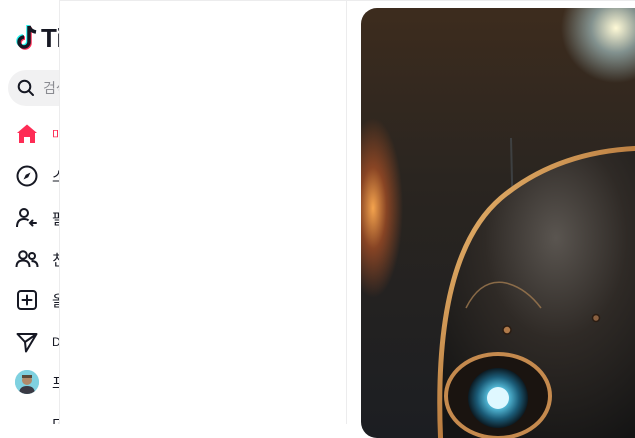 Image resolution: width=635 pixels, height=438 pixels. I want to click on logo-text: Ti, so click(50, 38).